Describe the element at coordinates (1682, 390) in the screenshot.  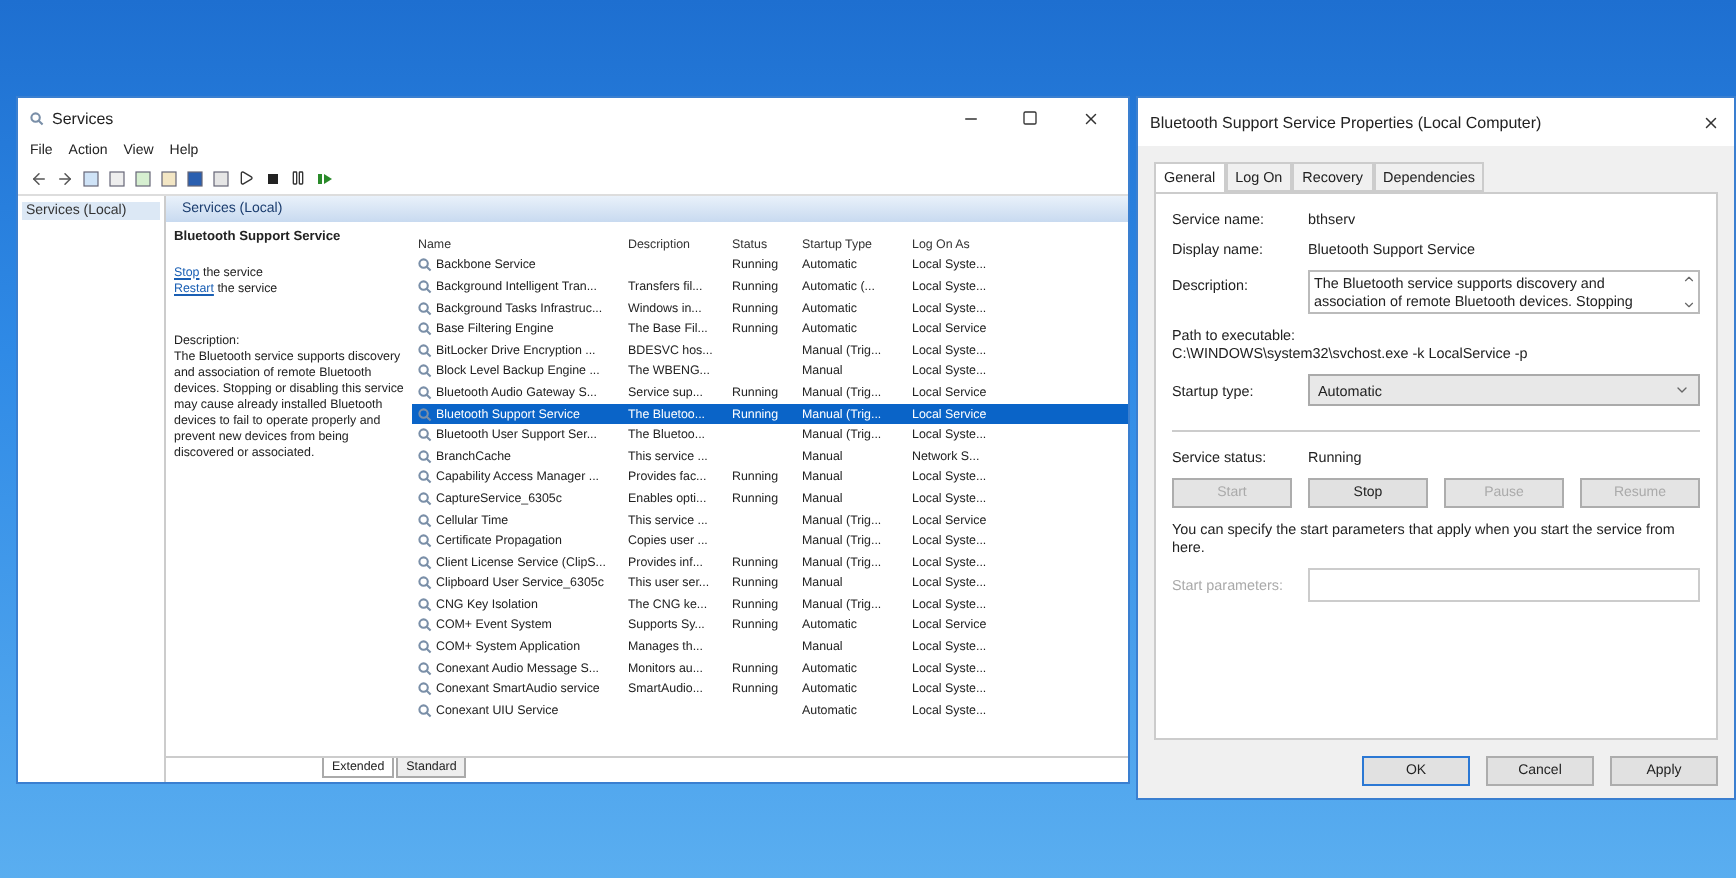
I see `chevron-down-icon` at that location.